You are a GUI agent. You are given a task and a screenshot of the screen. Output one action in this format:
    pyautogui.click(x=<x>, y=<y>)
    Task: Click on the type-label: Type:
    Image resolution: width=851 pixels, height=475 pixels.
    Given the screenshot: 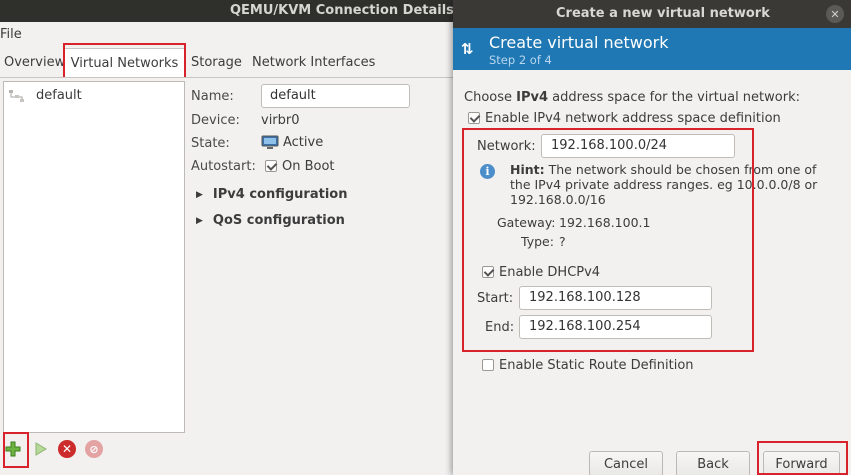 What is the action you would take?
    pyautogui.click(x=537, y=241)
    